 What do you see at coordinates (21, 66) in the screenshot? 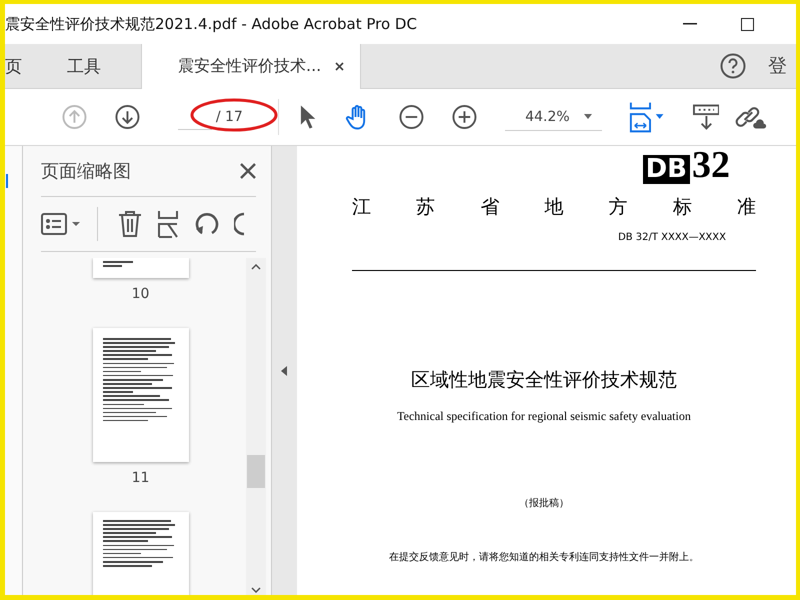
I see `nav-tab: 页` at bounding box center [21, 66].